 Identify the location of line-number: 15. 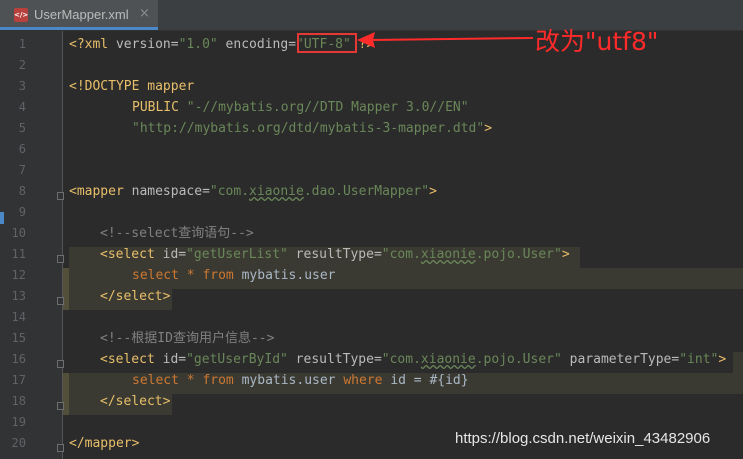
(18, 338).